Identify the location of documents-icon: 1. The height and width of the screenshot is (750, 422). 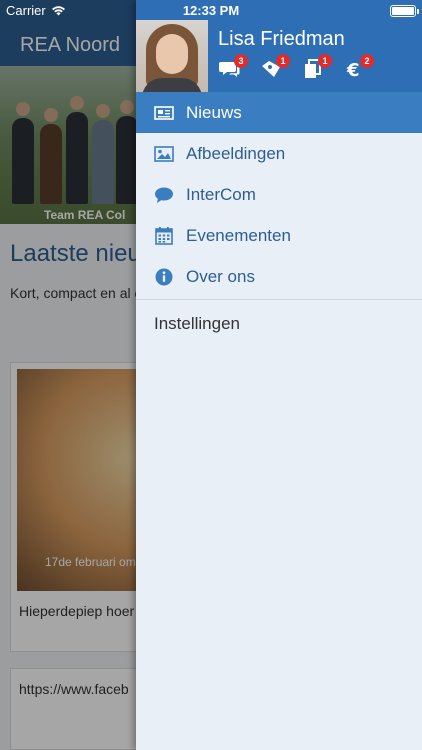
(317, 67).